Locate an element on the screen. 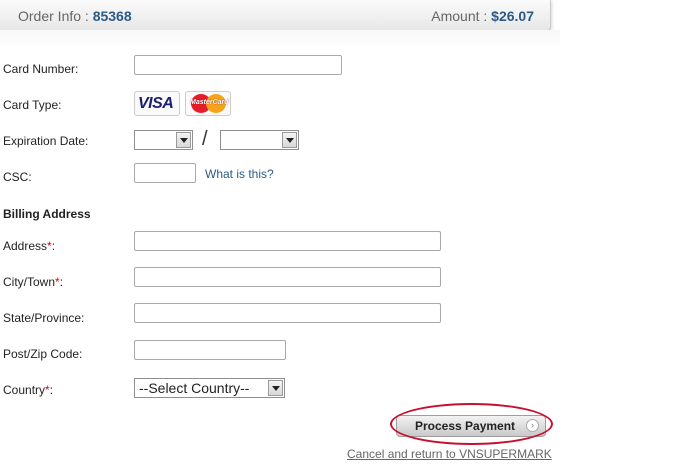 The height and width of the screenshot is (472, 680). country-label: Country*: is located at coordinates (28, 390).